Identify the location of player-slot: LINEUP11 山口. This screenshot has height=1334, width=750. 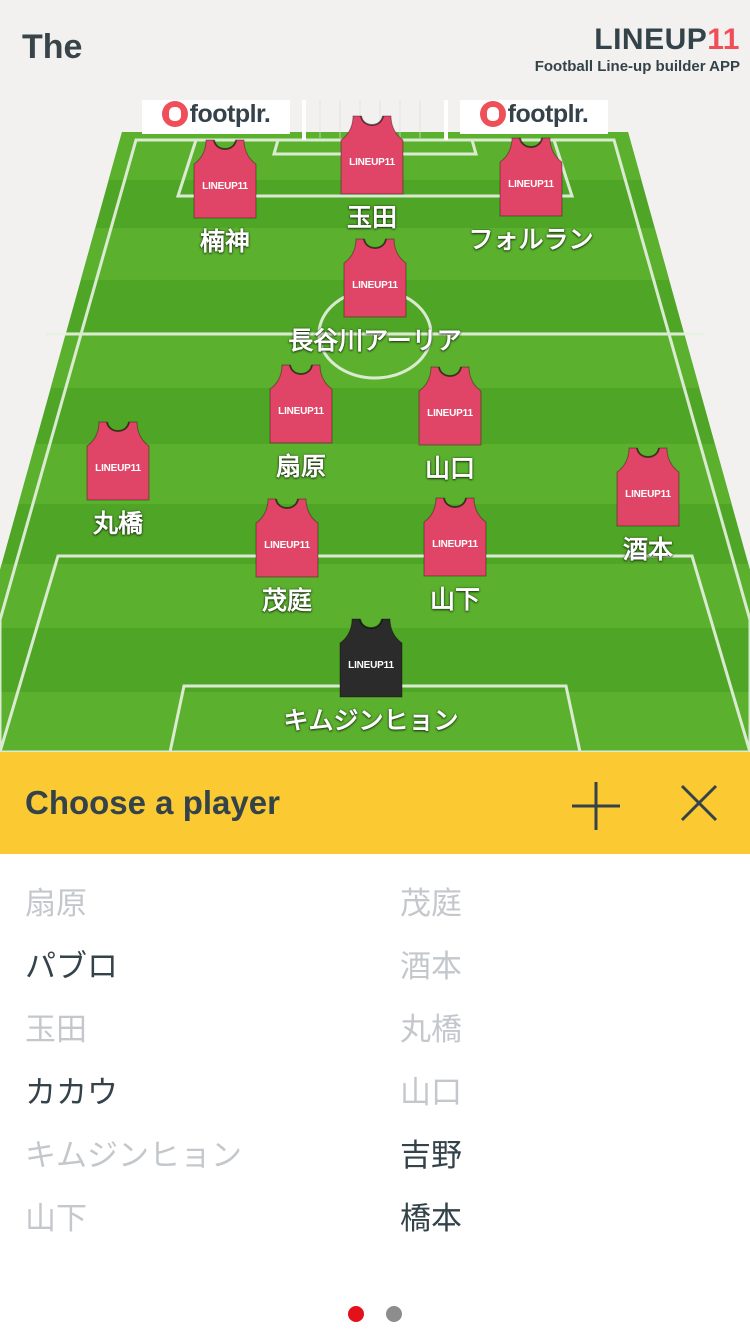
(450, 425).